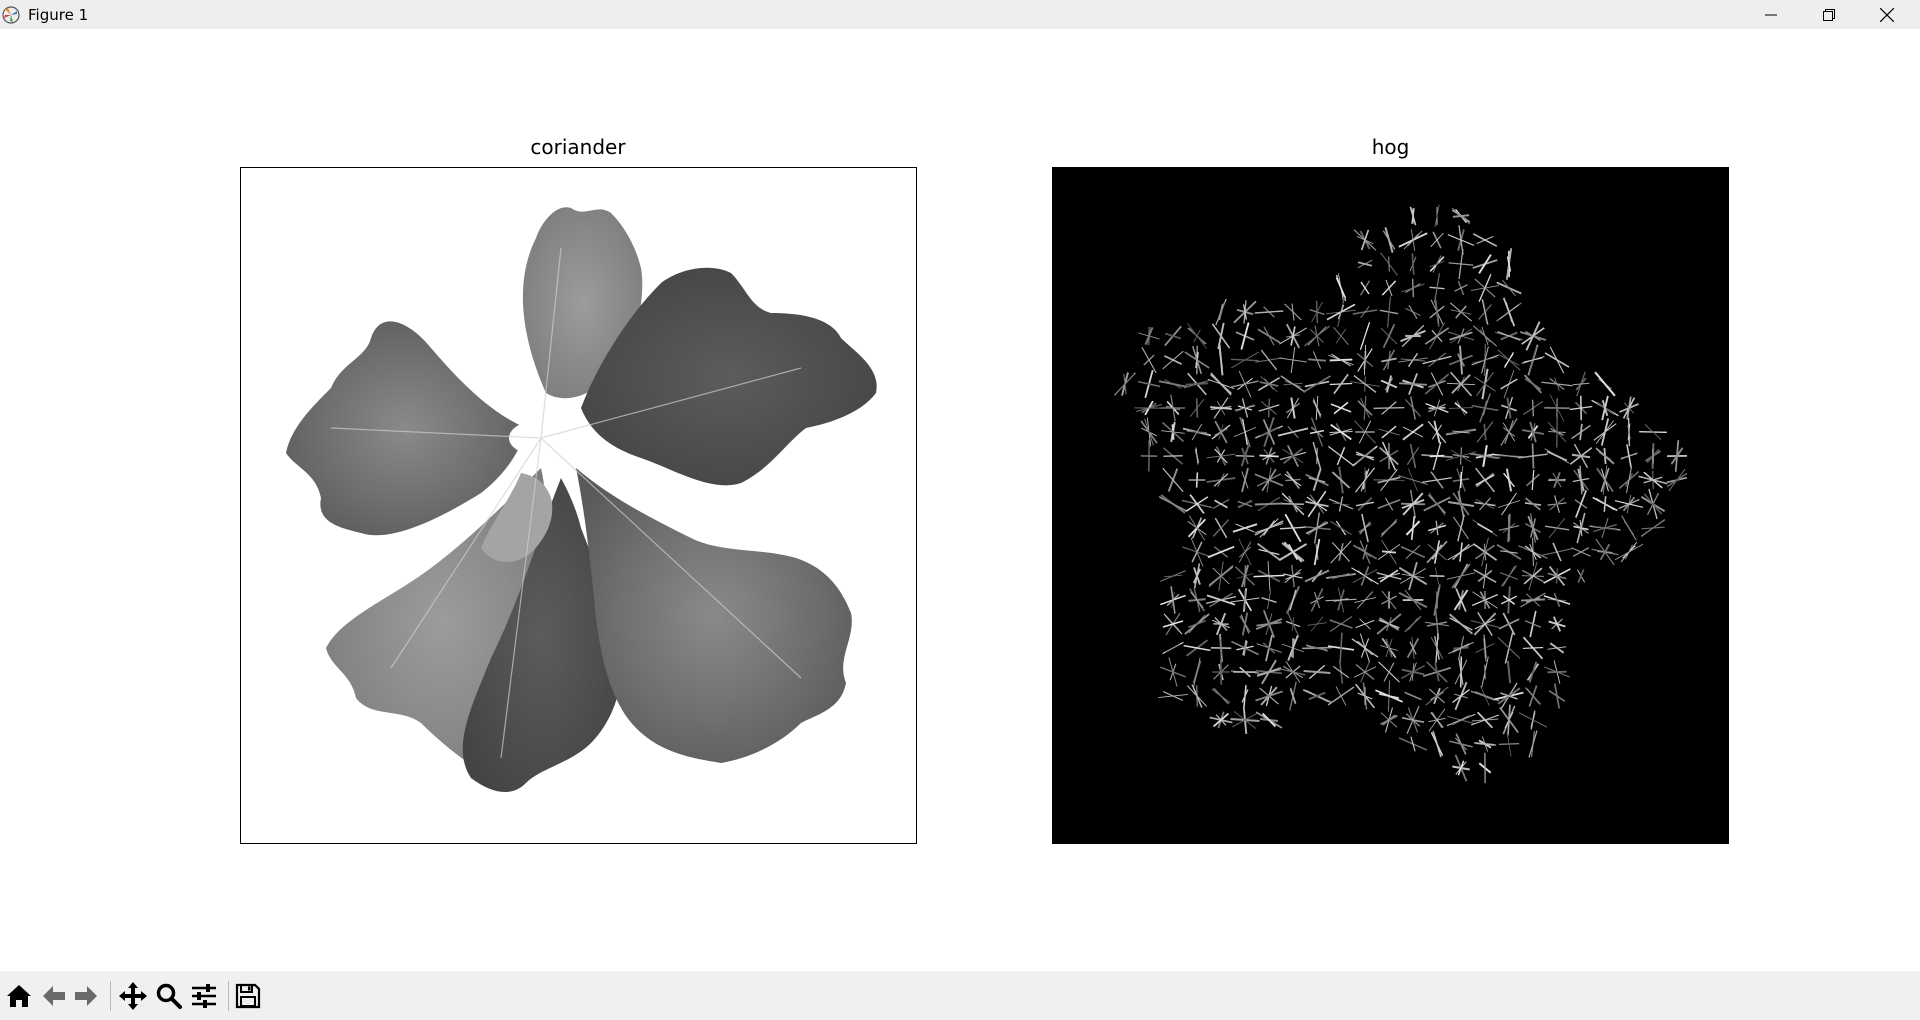 This screenshot has height=1020, width=1920. I want to click on navigation-toolbar, so click(960, 995).